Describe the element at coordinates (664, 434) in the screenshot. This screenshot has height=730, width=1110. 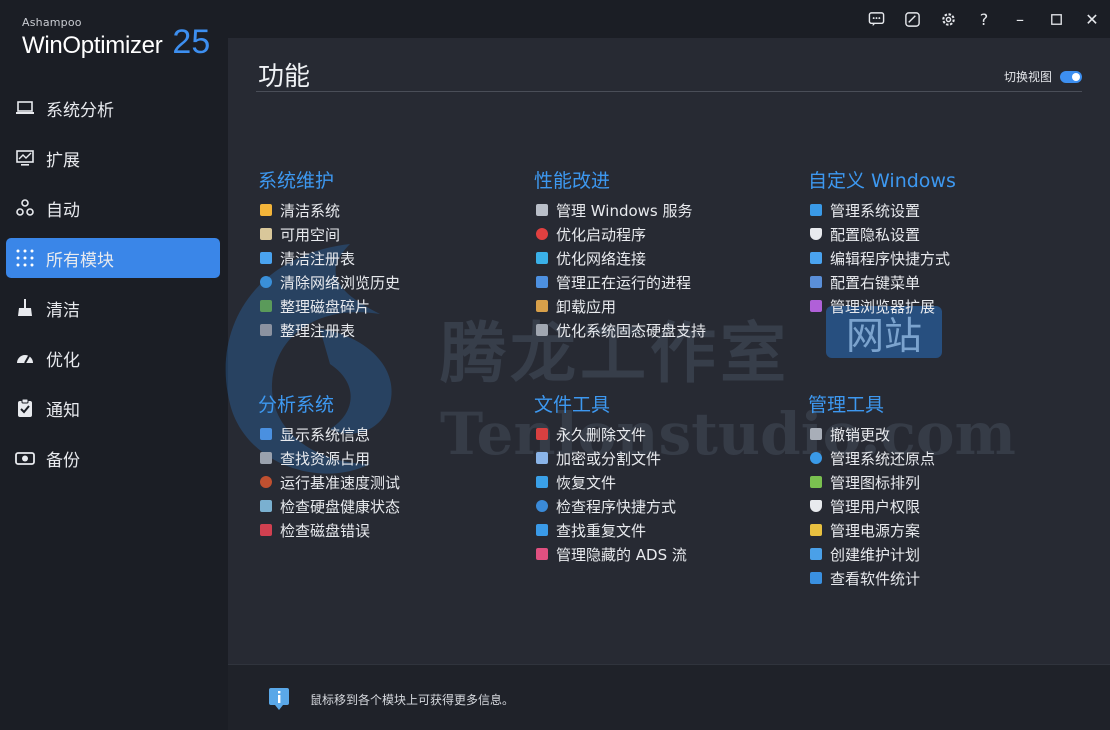
I see `module-file-wiper: 永久删除文件` at that location.